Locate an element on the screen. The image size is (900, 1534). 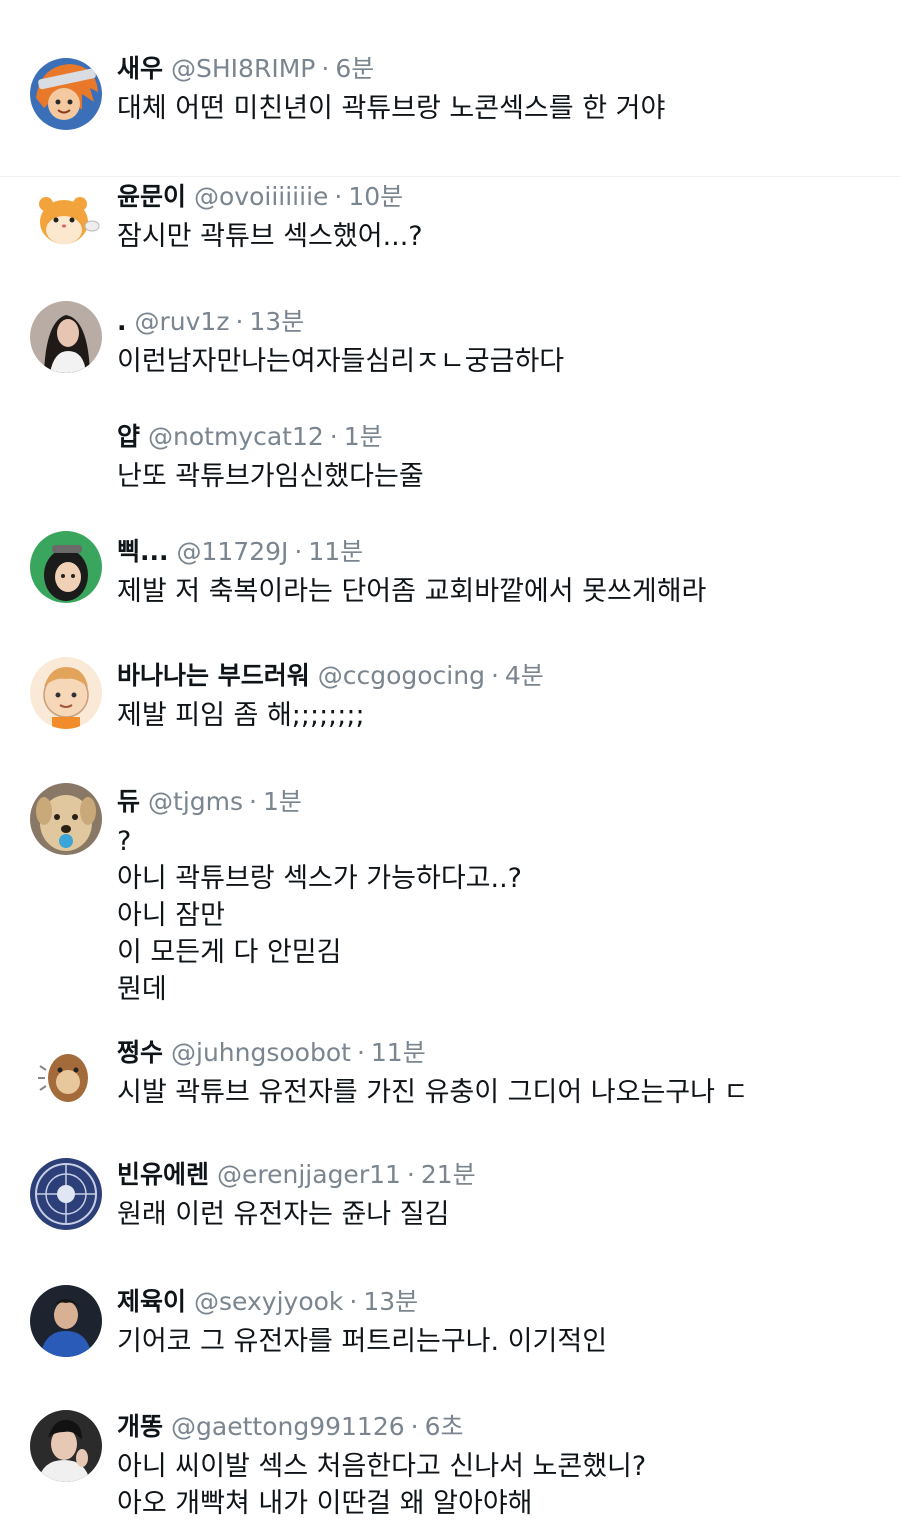
user-name: 바나나는 부드러워 is located at coordinates (213, 675).